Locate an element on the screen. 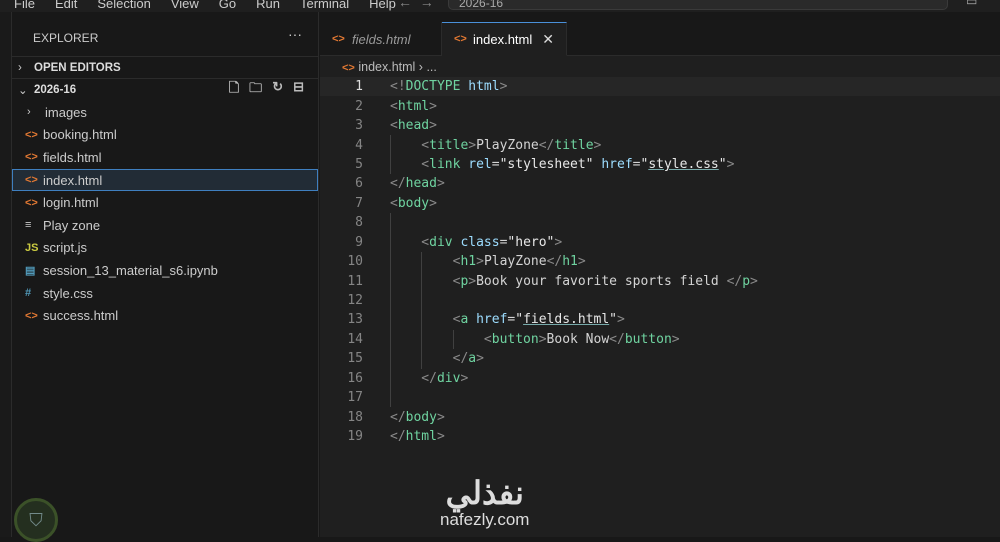 The image size is (1000, 542). collapse-all-icon: ⊟ is located at coordinates (298, 90).